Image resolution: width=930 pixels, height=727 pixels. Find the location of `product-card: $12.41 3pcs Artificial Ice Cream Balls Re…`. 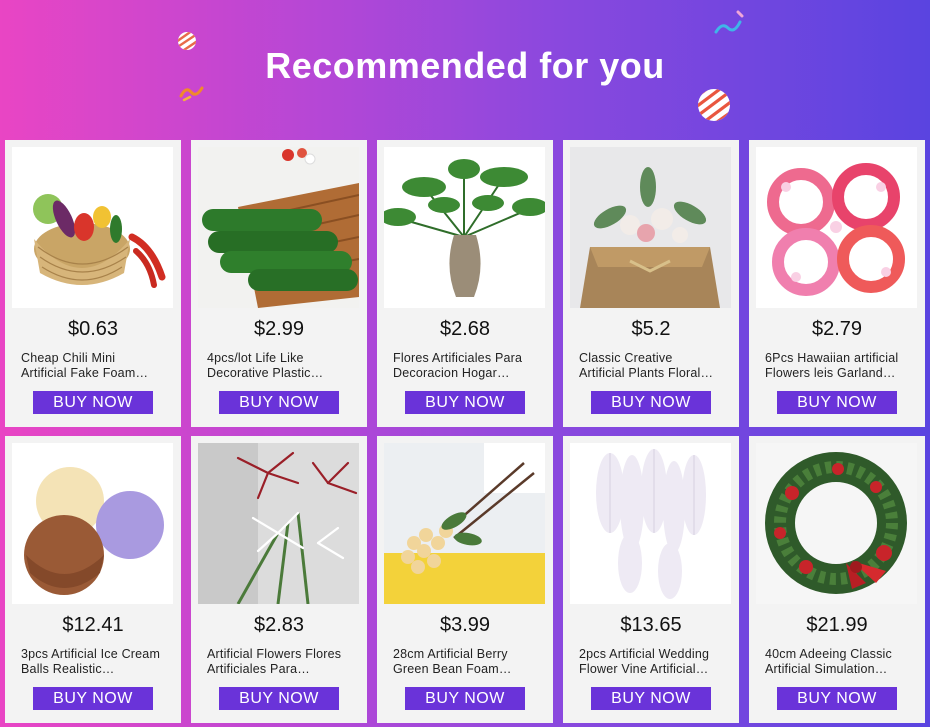

product-card: $12.41 3pcs Artificial Ice Cream Balls Re… is located at coordinates (93, 579).